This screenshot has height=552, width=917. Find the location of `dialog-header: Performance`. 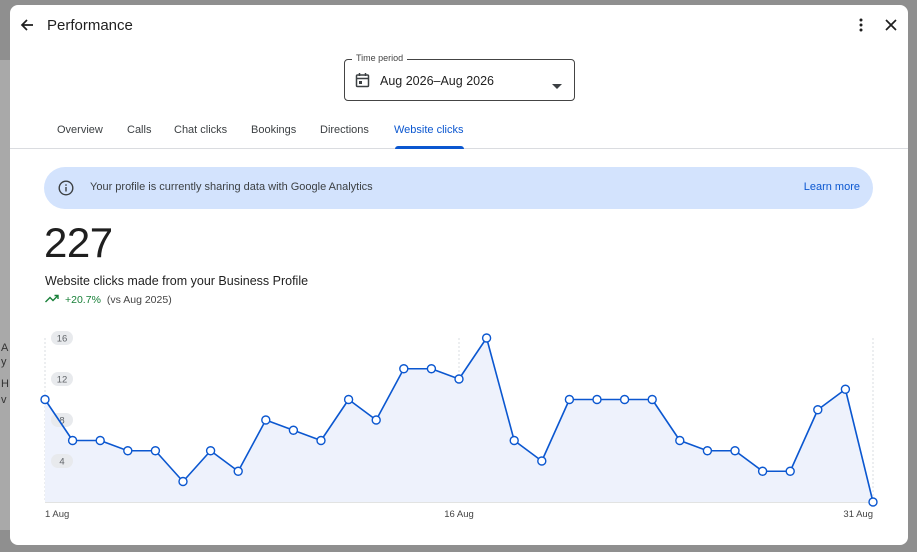

dialog-header: Performance is located at coordinates (459, 26).